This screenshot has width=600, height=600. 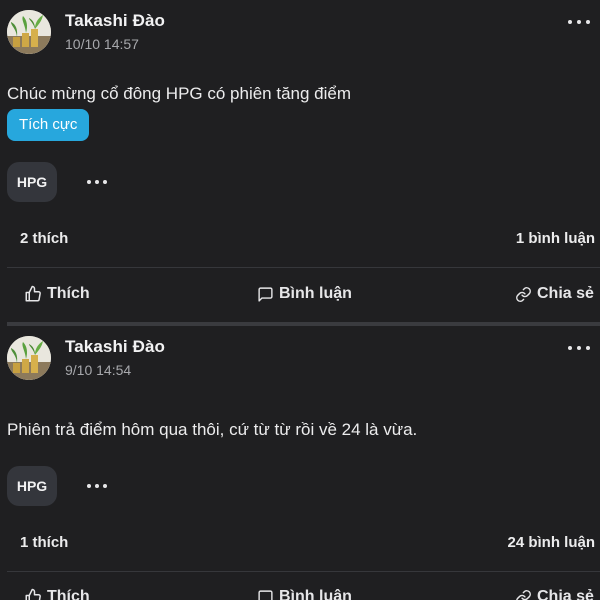 I want to click on post-stats: 2 thích 1 bình luận, so click(x=300, y=241).